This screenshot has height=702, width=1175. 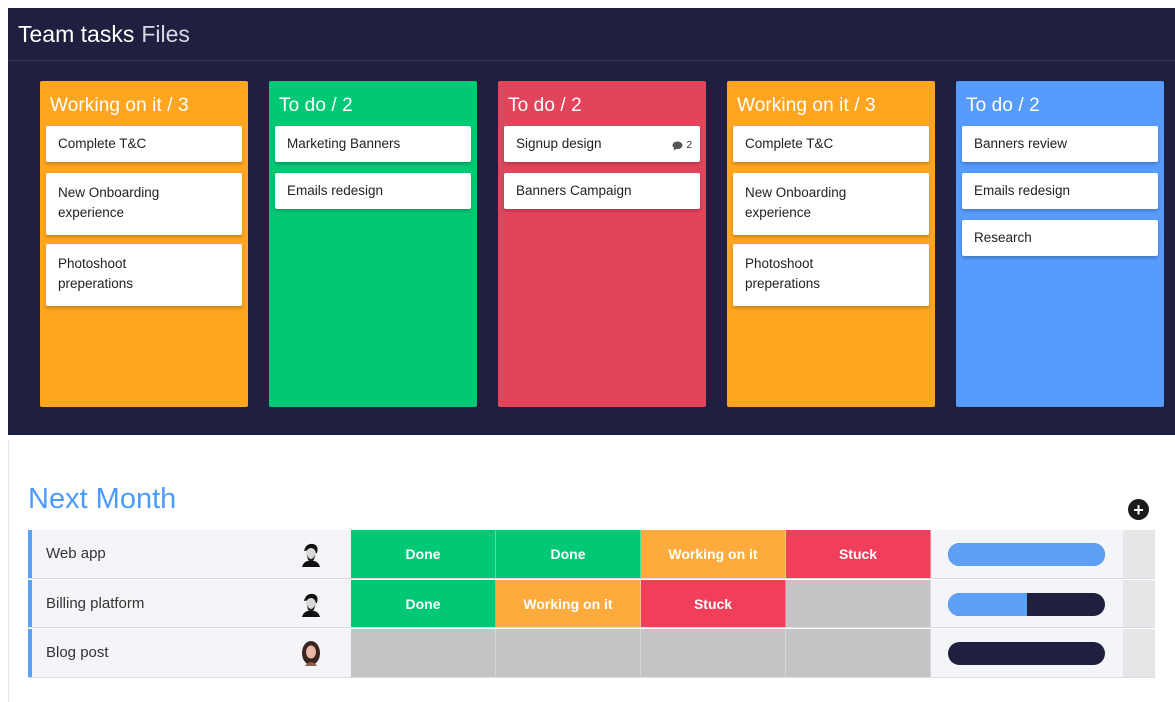 I want to click on comment-count: 2, so click(x=682, y=146).